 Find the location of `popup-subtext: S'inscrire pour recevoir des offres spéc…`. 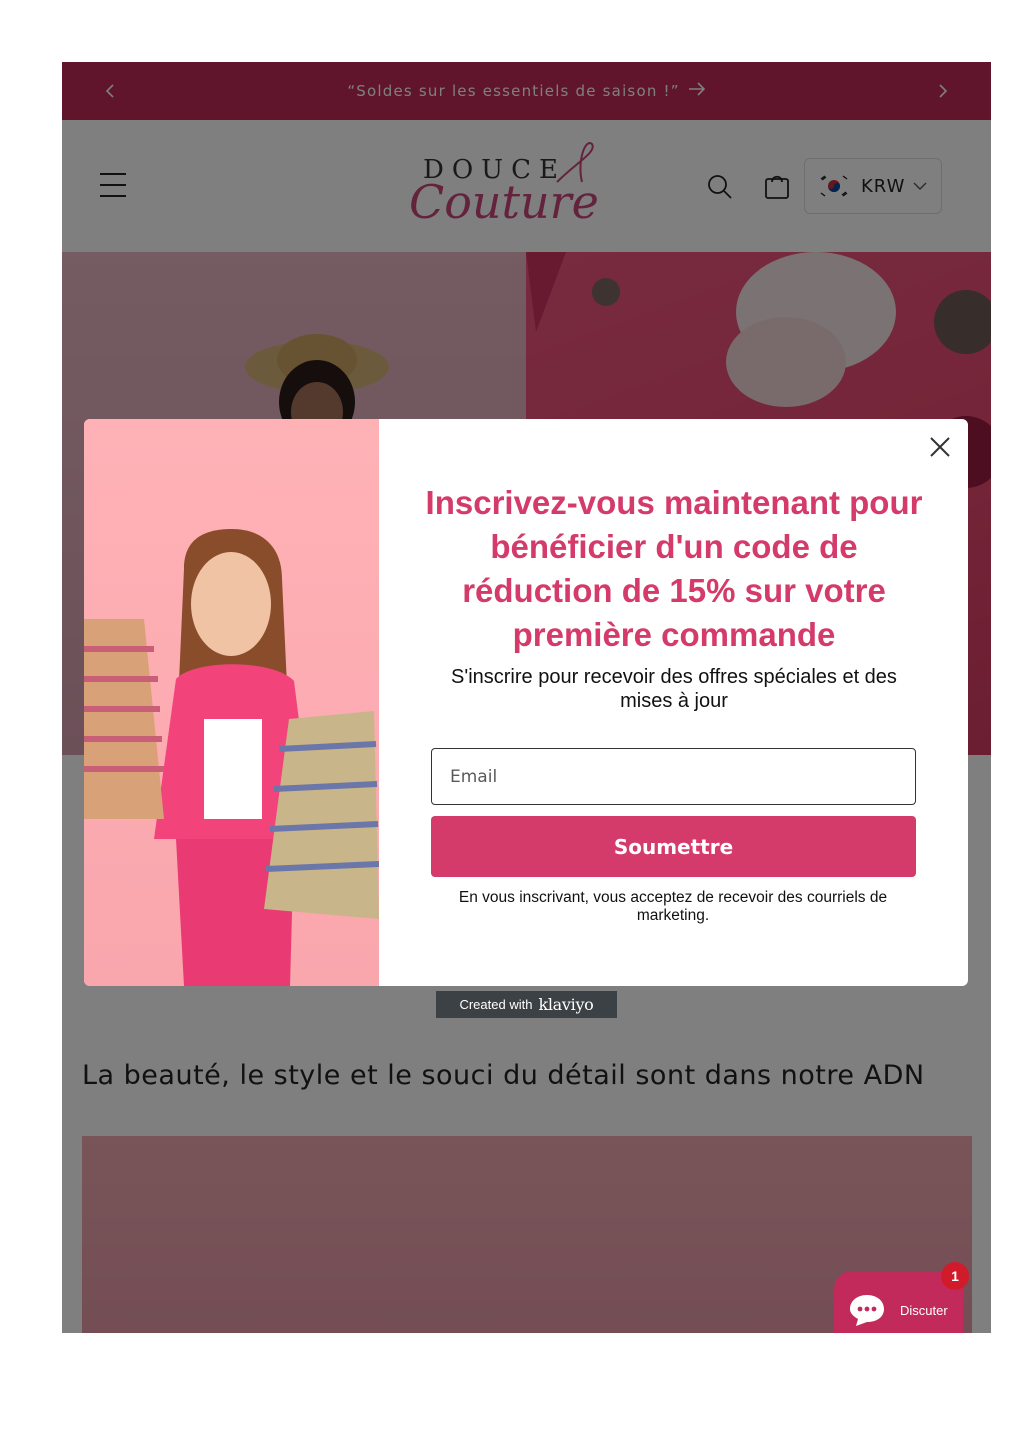

popup-subtext: S'inscrire pour recevoir des offres spéc… is located at coordinates (674, 689).